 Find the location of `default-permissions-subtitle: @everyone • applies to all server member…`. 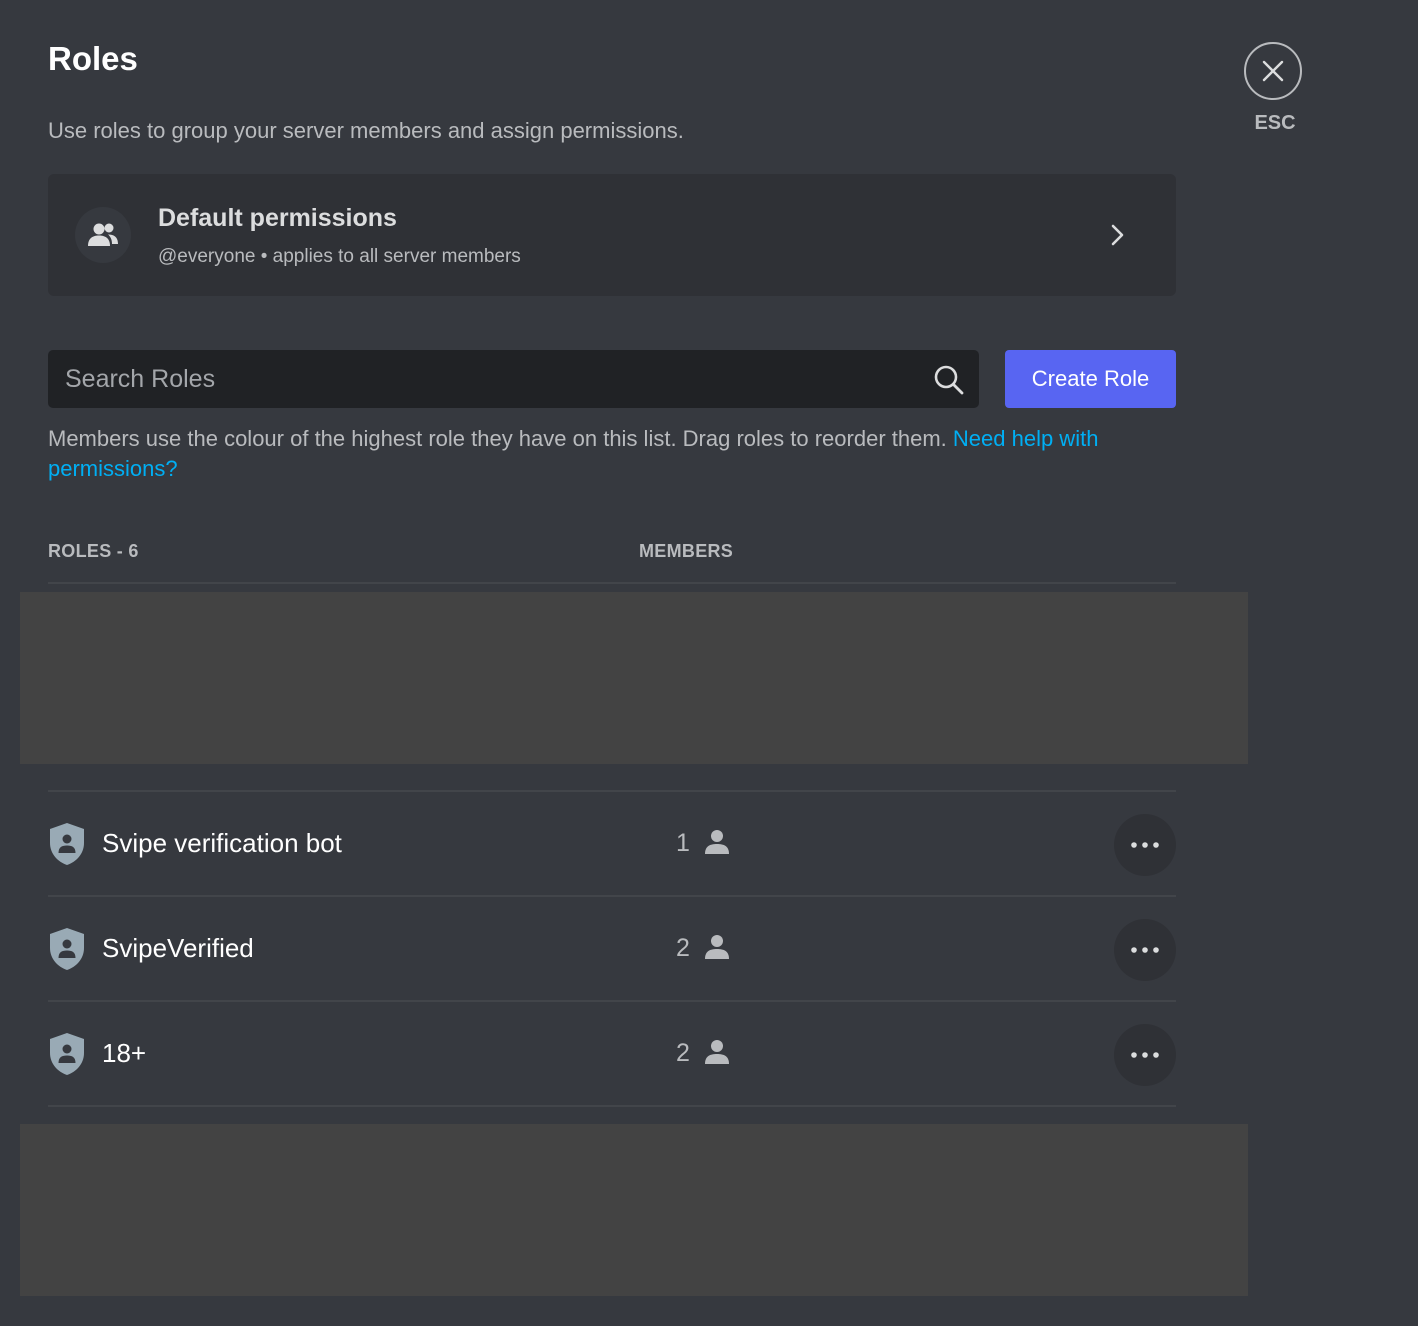

default-permissions-subtitle: @everyone • applies to all server member… is located at coordinates (339, 256).